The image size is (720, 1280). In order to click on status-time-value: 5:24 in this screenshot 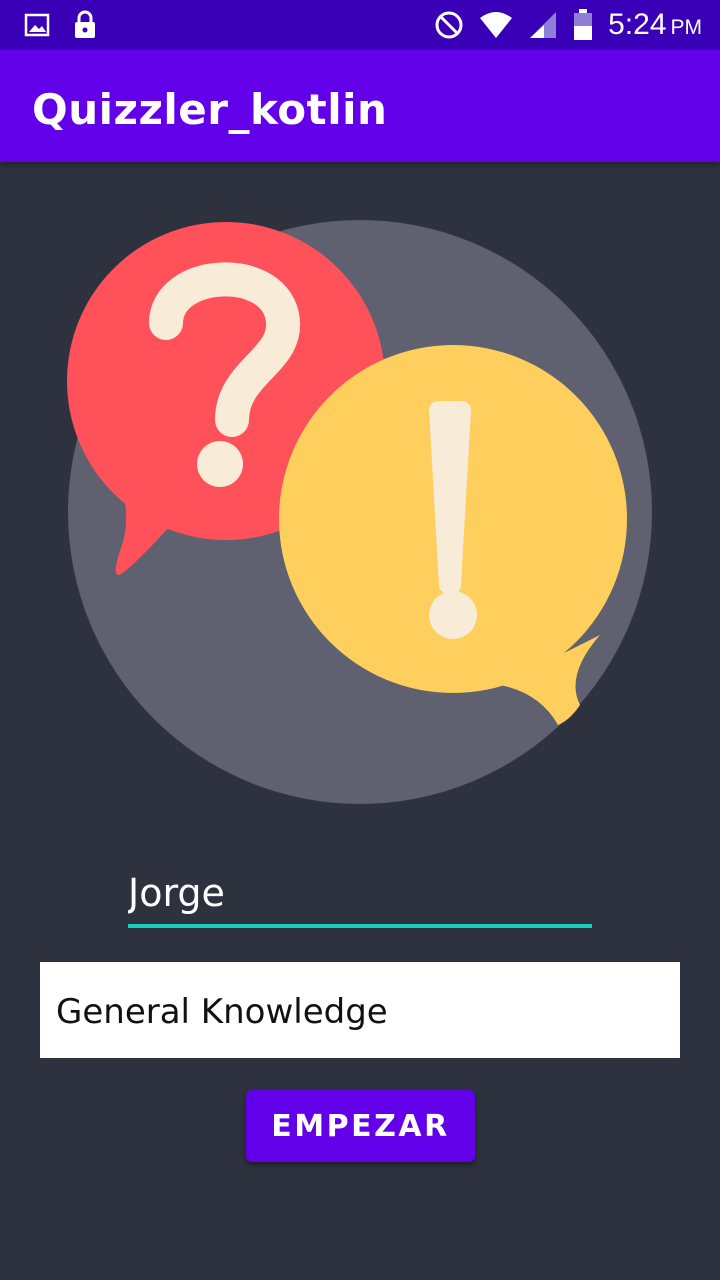, I will do `click(637, 24)`.